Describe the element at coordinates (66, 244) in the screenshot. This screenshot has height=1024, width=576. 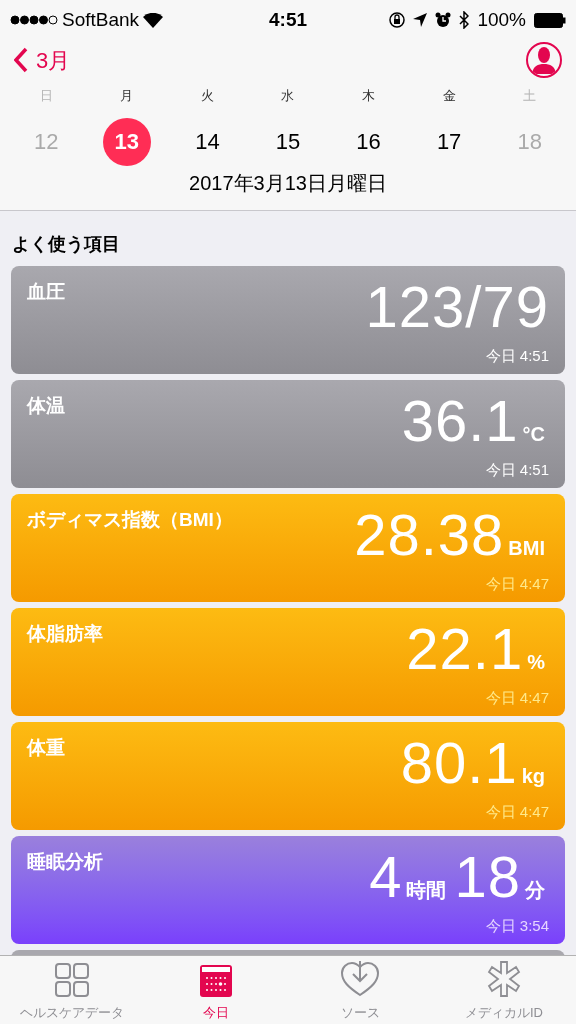
I see `section-title: よく使う項目` at that location.